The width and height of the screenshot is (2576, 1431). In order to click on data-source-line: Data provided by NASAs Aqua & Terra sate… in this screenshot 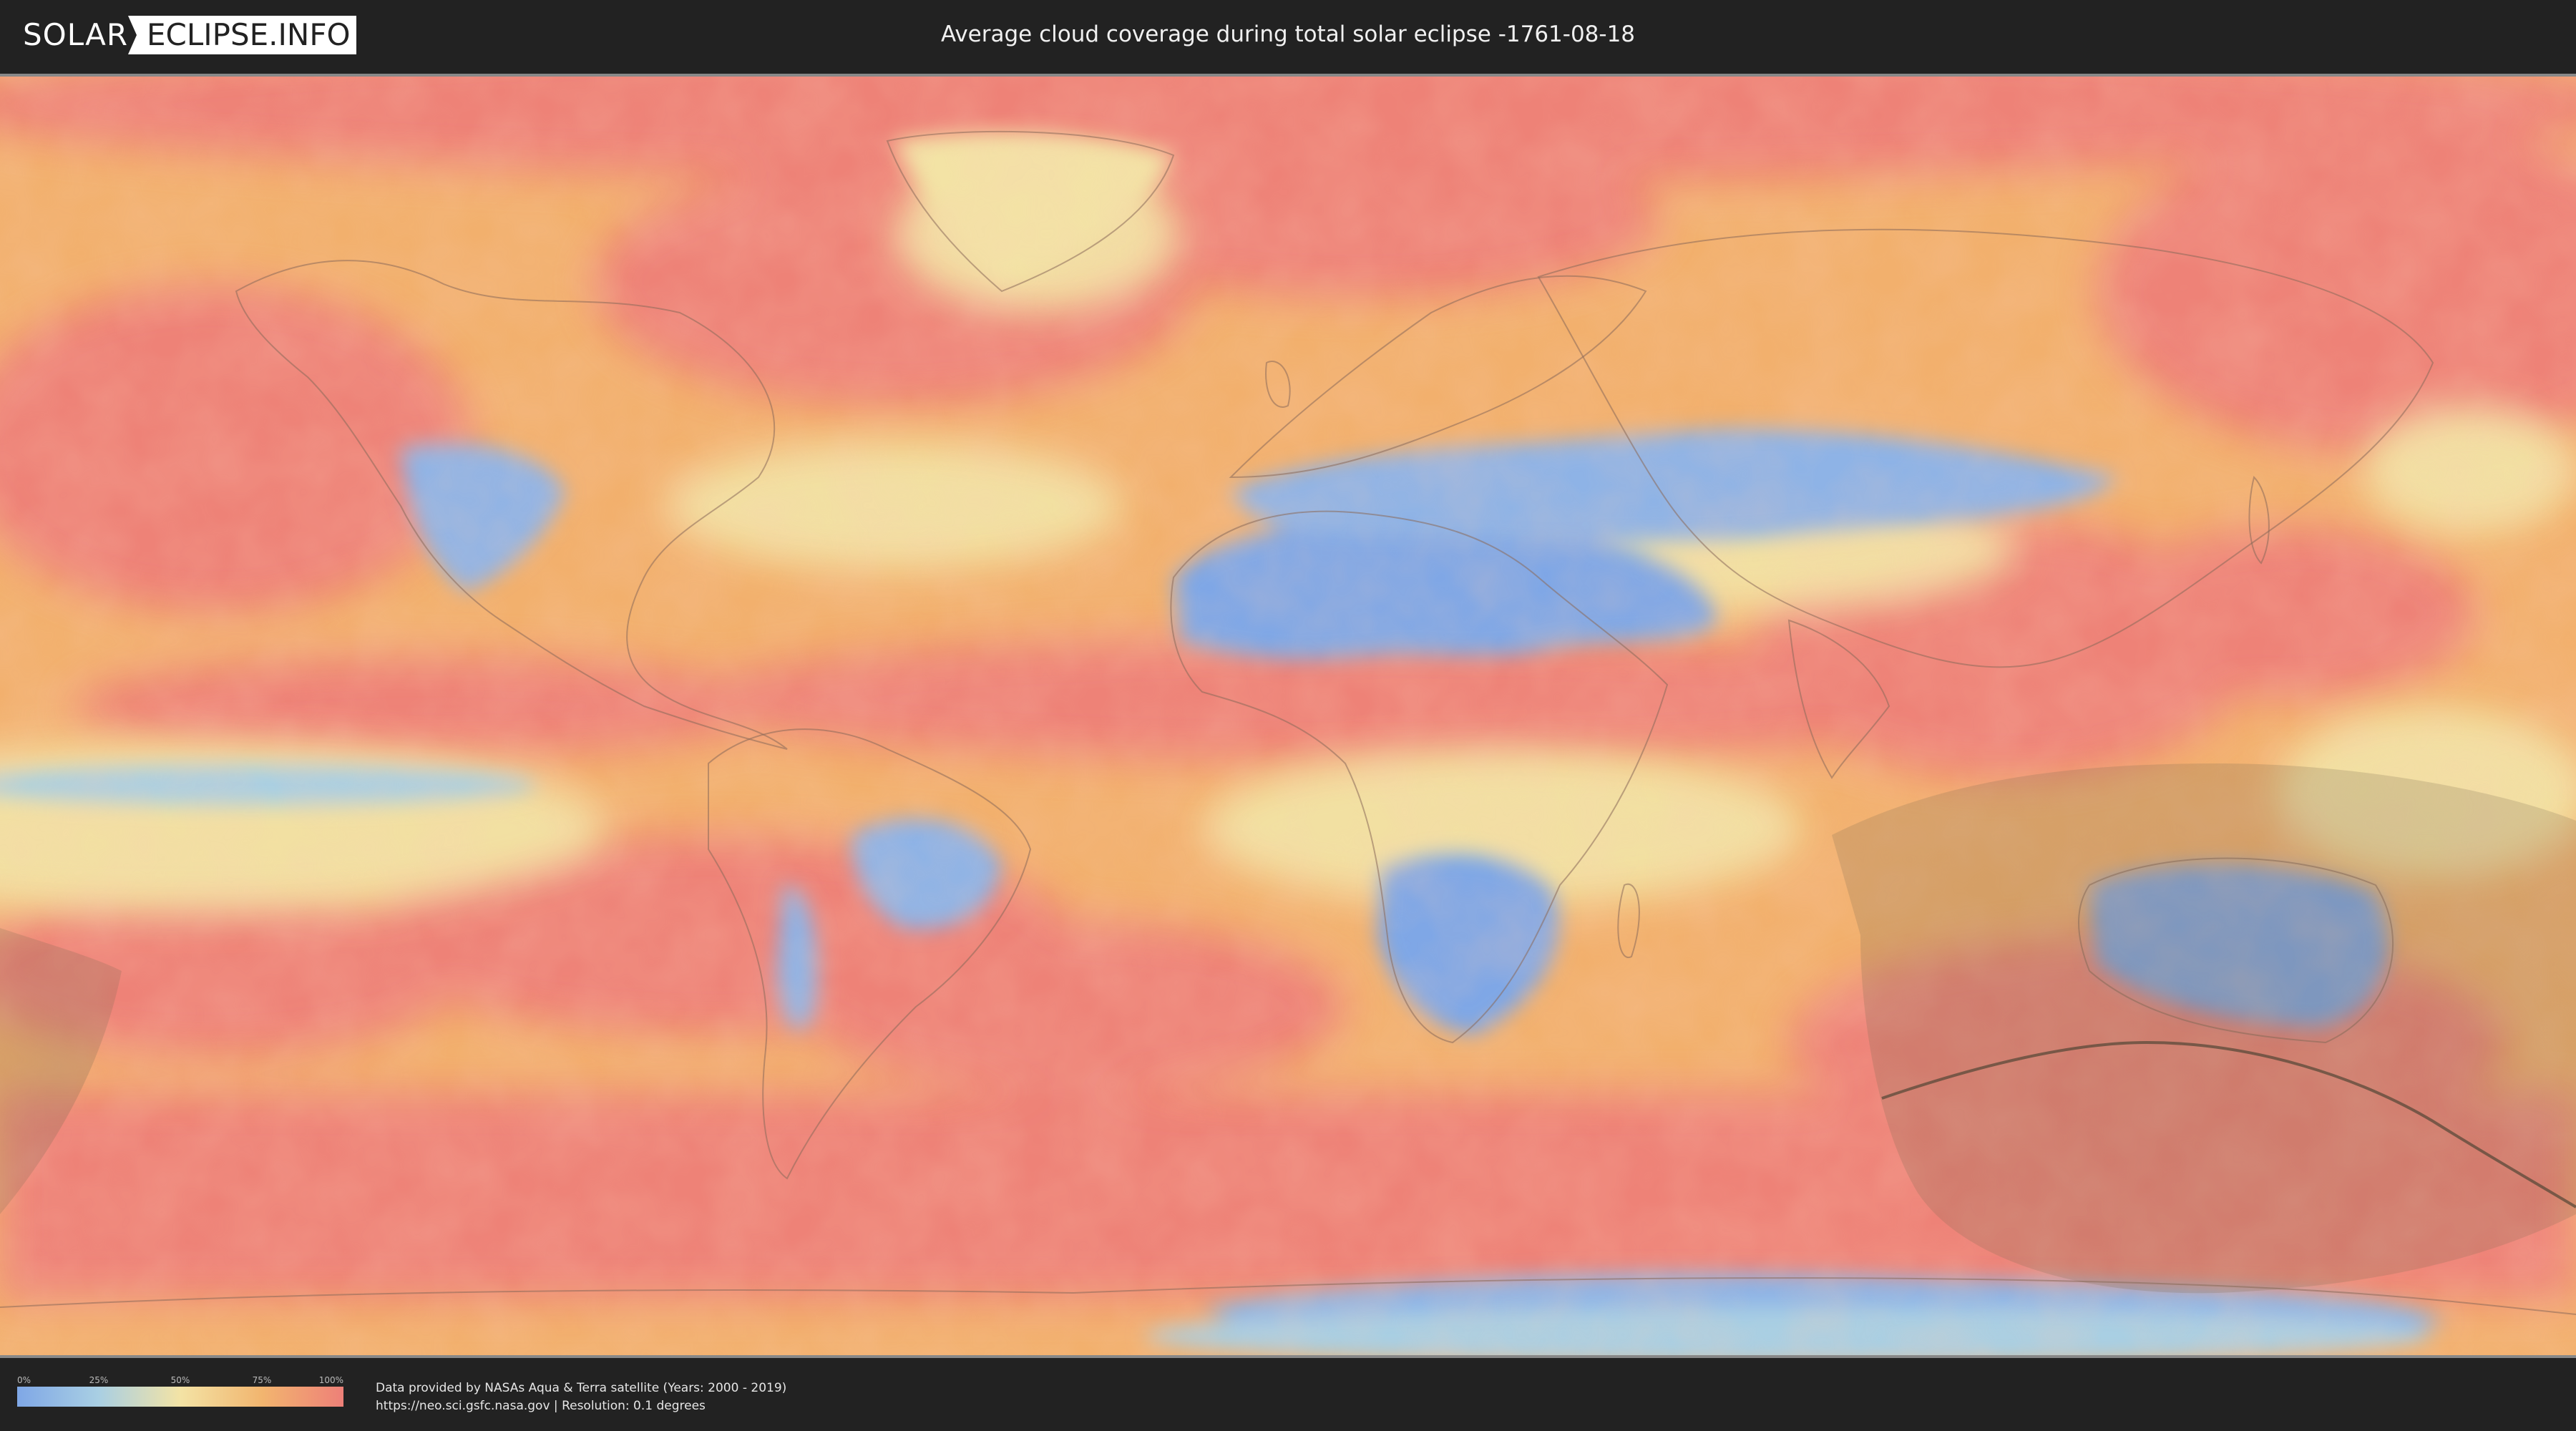, I will do `click(581, 1388)`.